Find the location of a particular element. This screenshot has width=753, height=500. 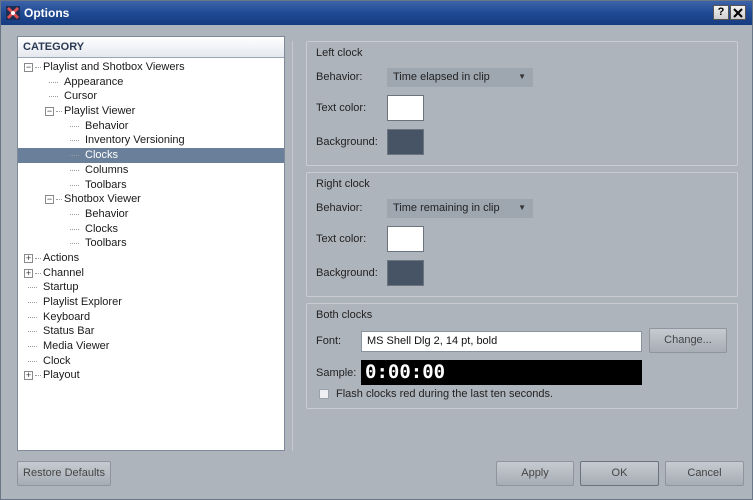

tree-item: Cursor is located at coordinates (151, 96).